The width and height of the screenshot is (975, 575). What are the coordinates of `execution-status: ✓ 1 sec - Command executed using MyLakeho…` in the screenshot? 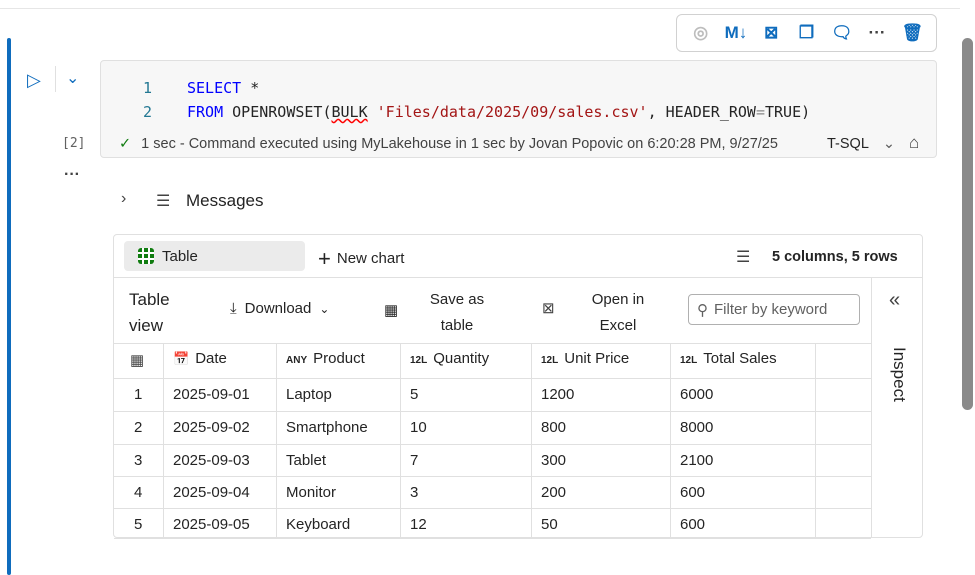 It's located at (448, 144).